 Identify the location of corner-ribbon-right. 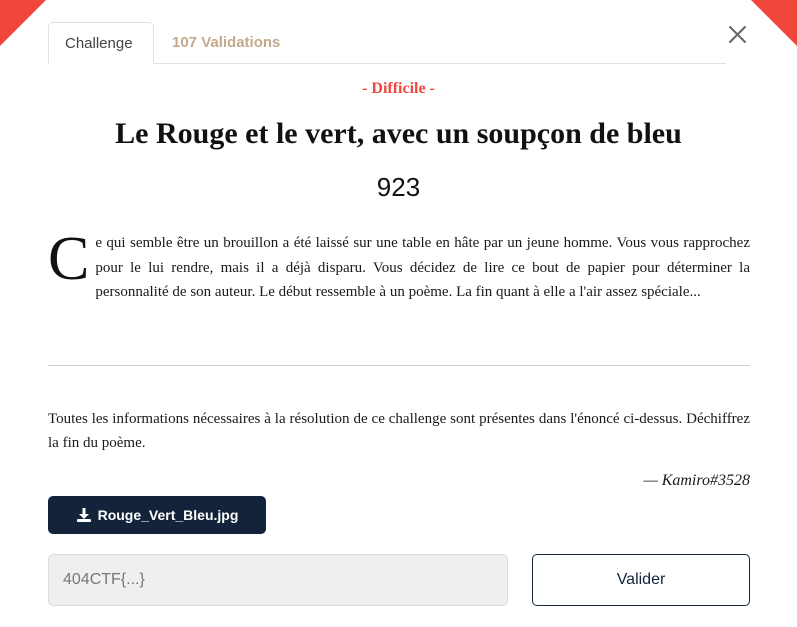
(774, 23).